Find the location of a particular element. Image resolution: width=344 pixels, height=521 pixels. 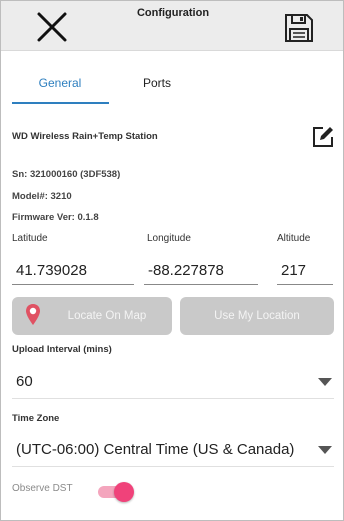

observe-dst-toggle is located at coordinates (116, 492).